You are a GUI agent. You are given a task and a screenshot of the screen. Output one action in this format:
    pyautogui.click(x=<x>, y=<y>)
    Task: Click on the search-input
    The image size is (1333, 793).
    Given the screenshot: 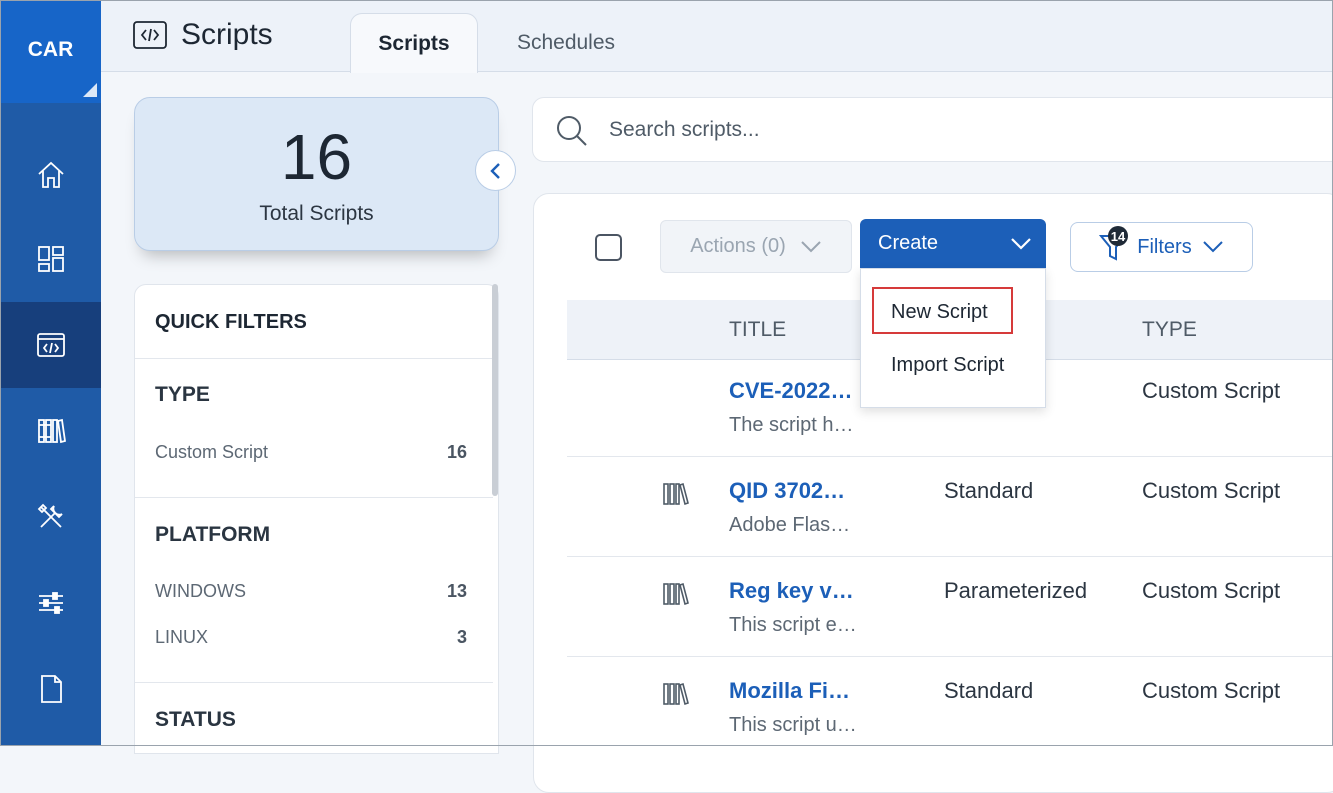 What is the action you would take?
    pyautogui.click(x=907, y=130)
    